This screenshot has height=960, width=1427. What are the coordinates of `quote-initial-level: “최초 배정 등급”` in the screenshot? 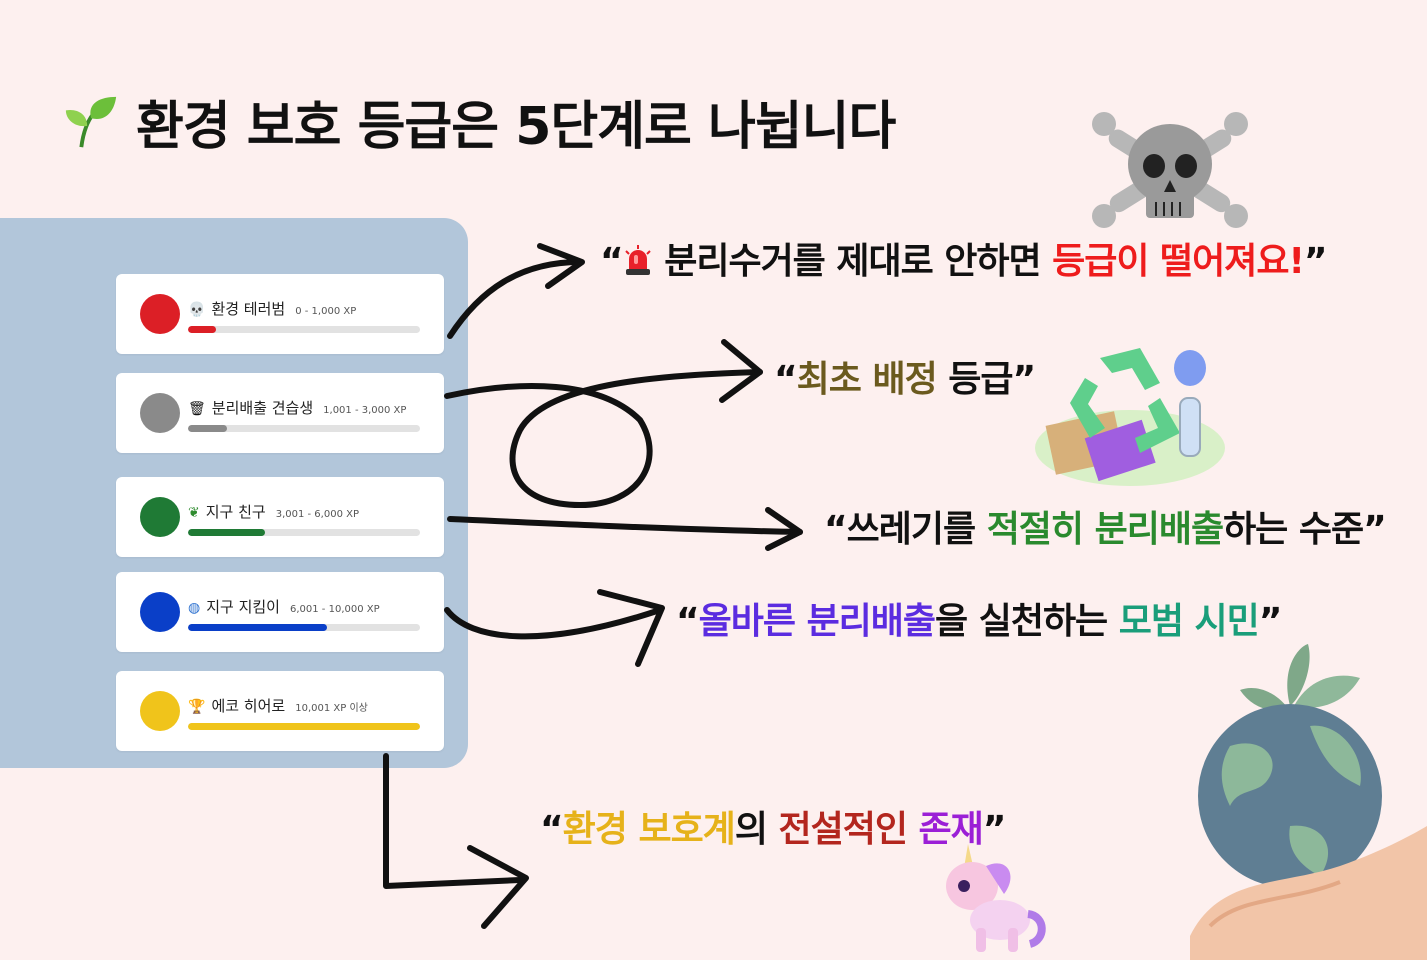 It's located at (905, 376).